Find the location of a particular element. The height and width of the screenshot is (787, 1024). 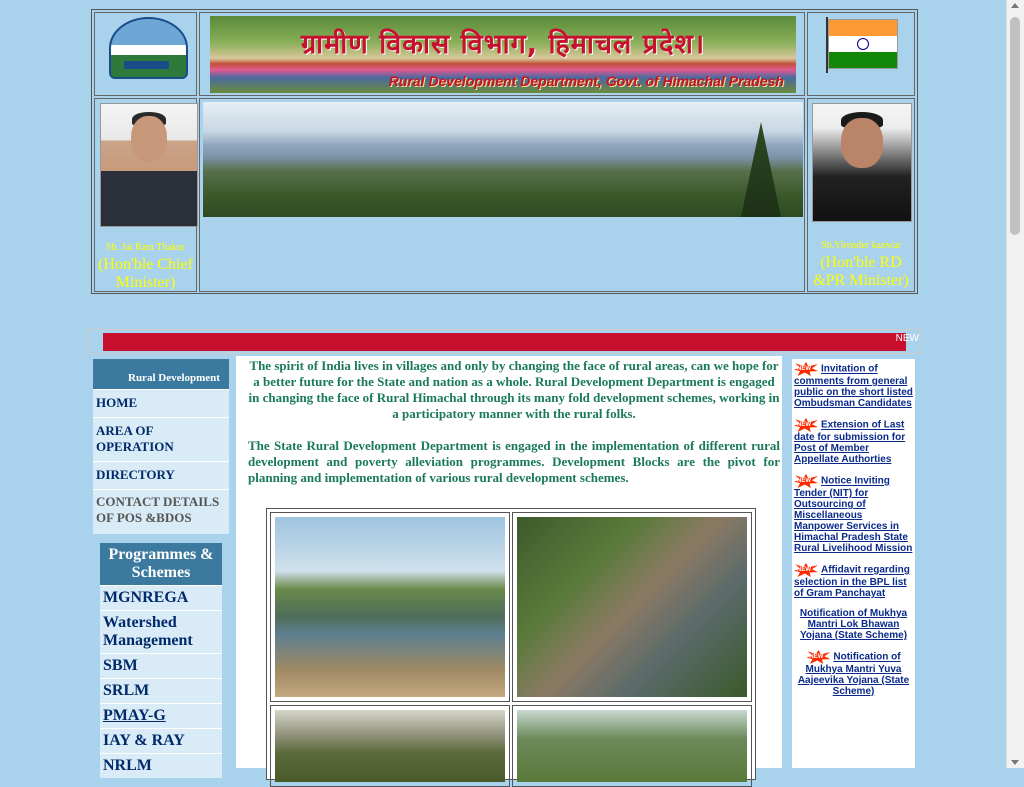

gallery-photo-tank is located at coordinates (632, 607).